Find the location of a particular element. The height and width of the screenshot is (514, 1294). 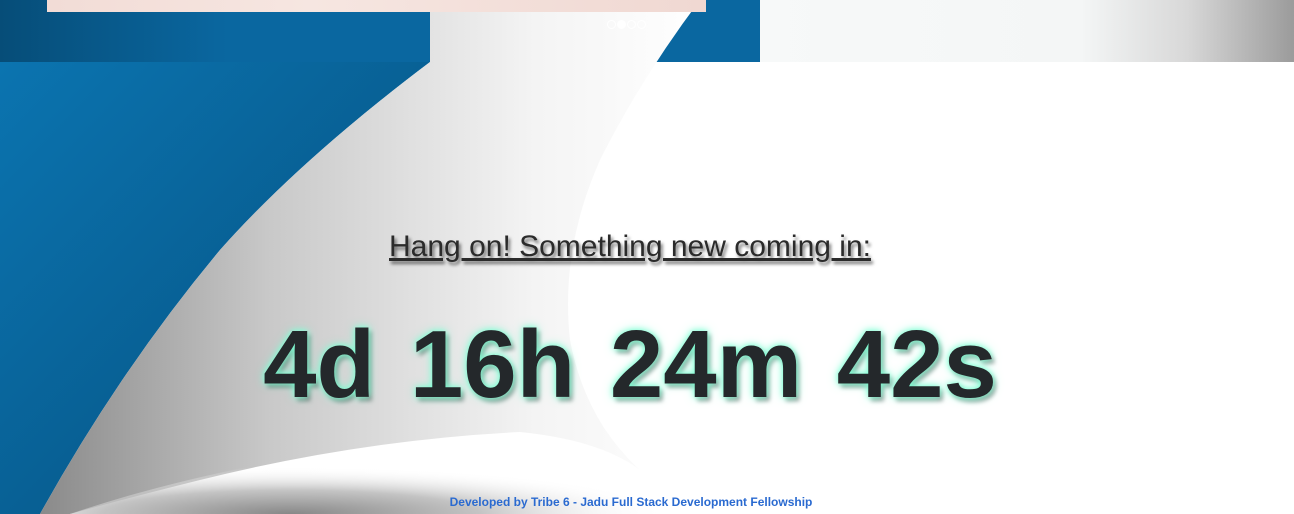

carousel-dots is located at coordinates (626, 26).